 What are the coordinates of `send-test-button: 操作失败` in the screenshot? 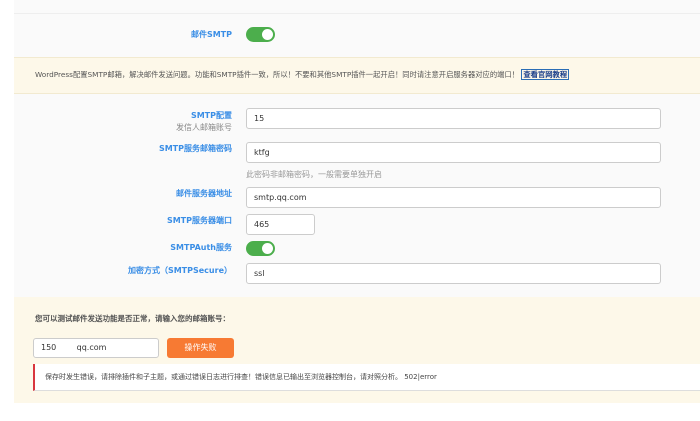 It's located at (200, 348).